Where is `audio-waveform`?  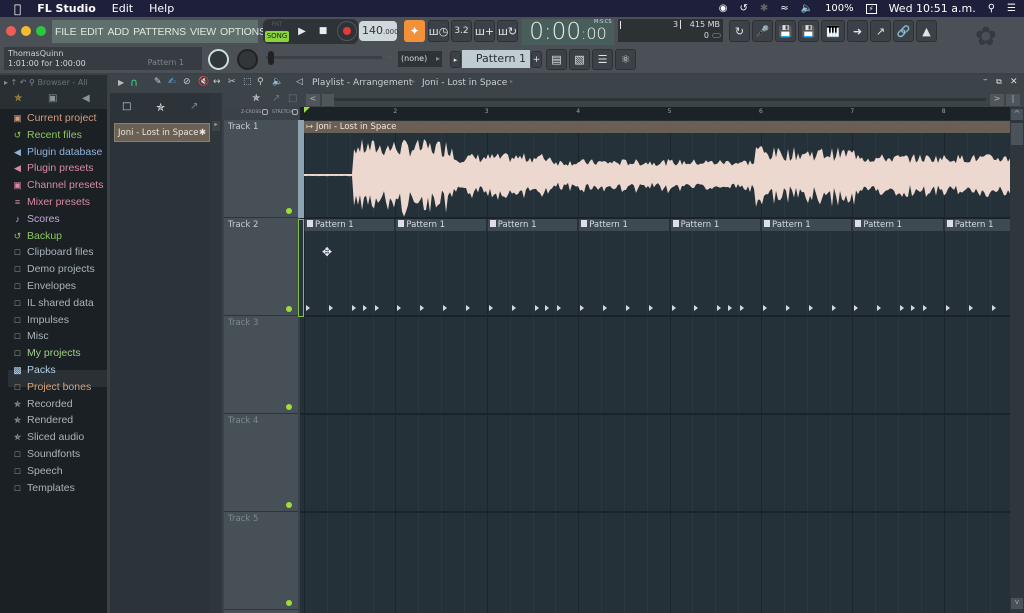 audio-waveform is located at coordinates (657, 175).